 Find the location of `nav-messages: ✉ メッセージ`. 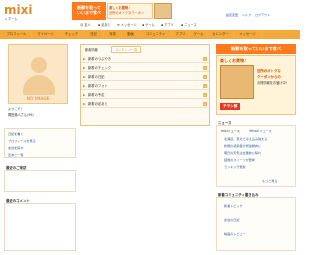

nav-messages: ✉ メッセージ is located at coordinates (127, 24).